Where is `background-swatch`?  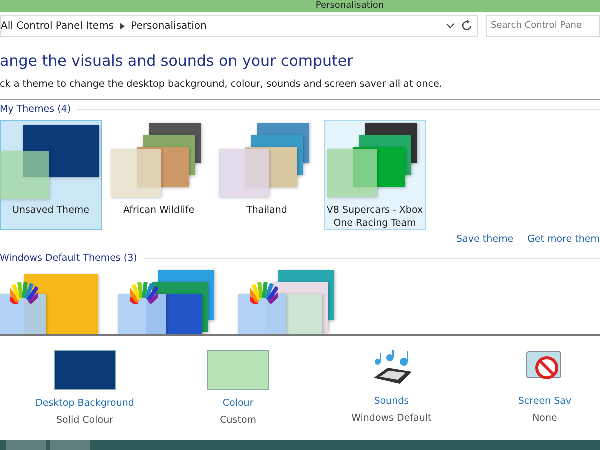
background-swatch is located at coordinates (85, 370).